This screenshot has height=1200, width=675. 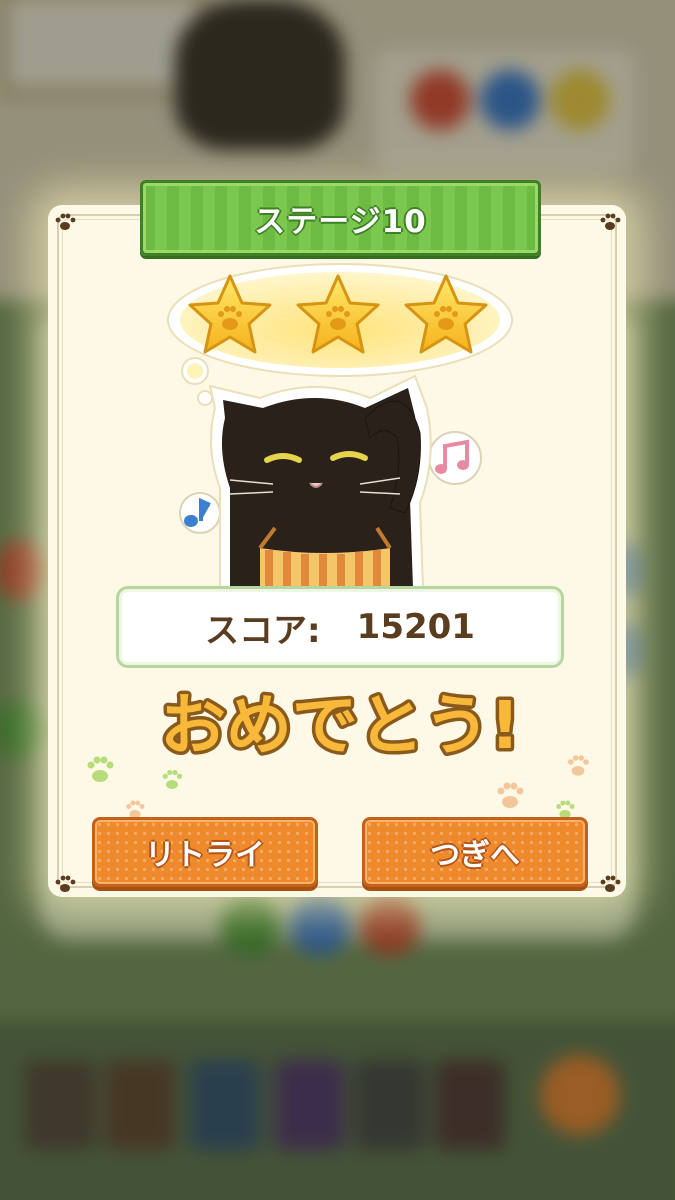 What do you see at coordinates (205, 855) in the screenshot?
I see `retry-button-label: リトライ` at bounding box center [205, 855].